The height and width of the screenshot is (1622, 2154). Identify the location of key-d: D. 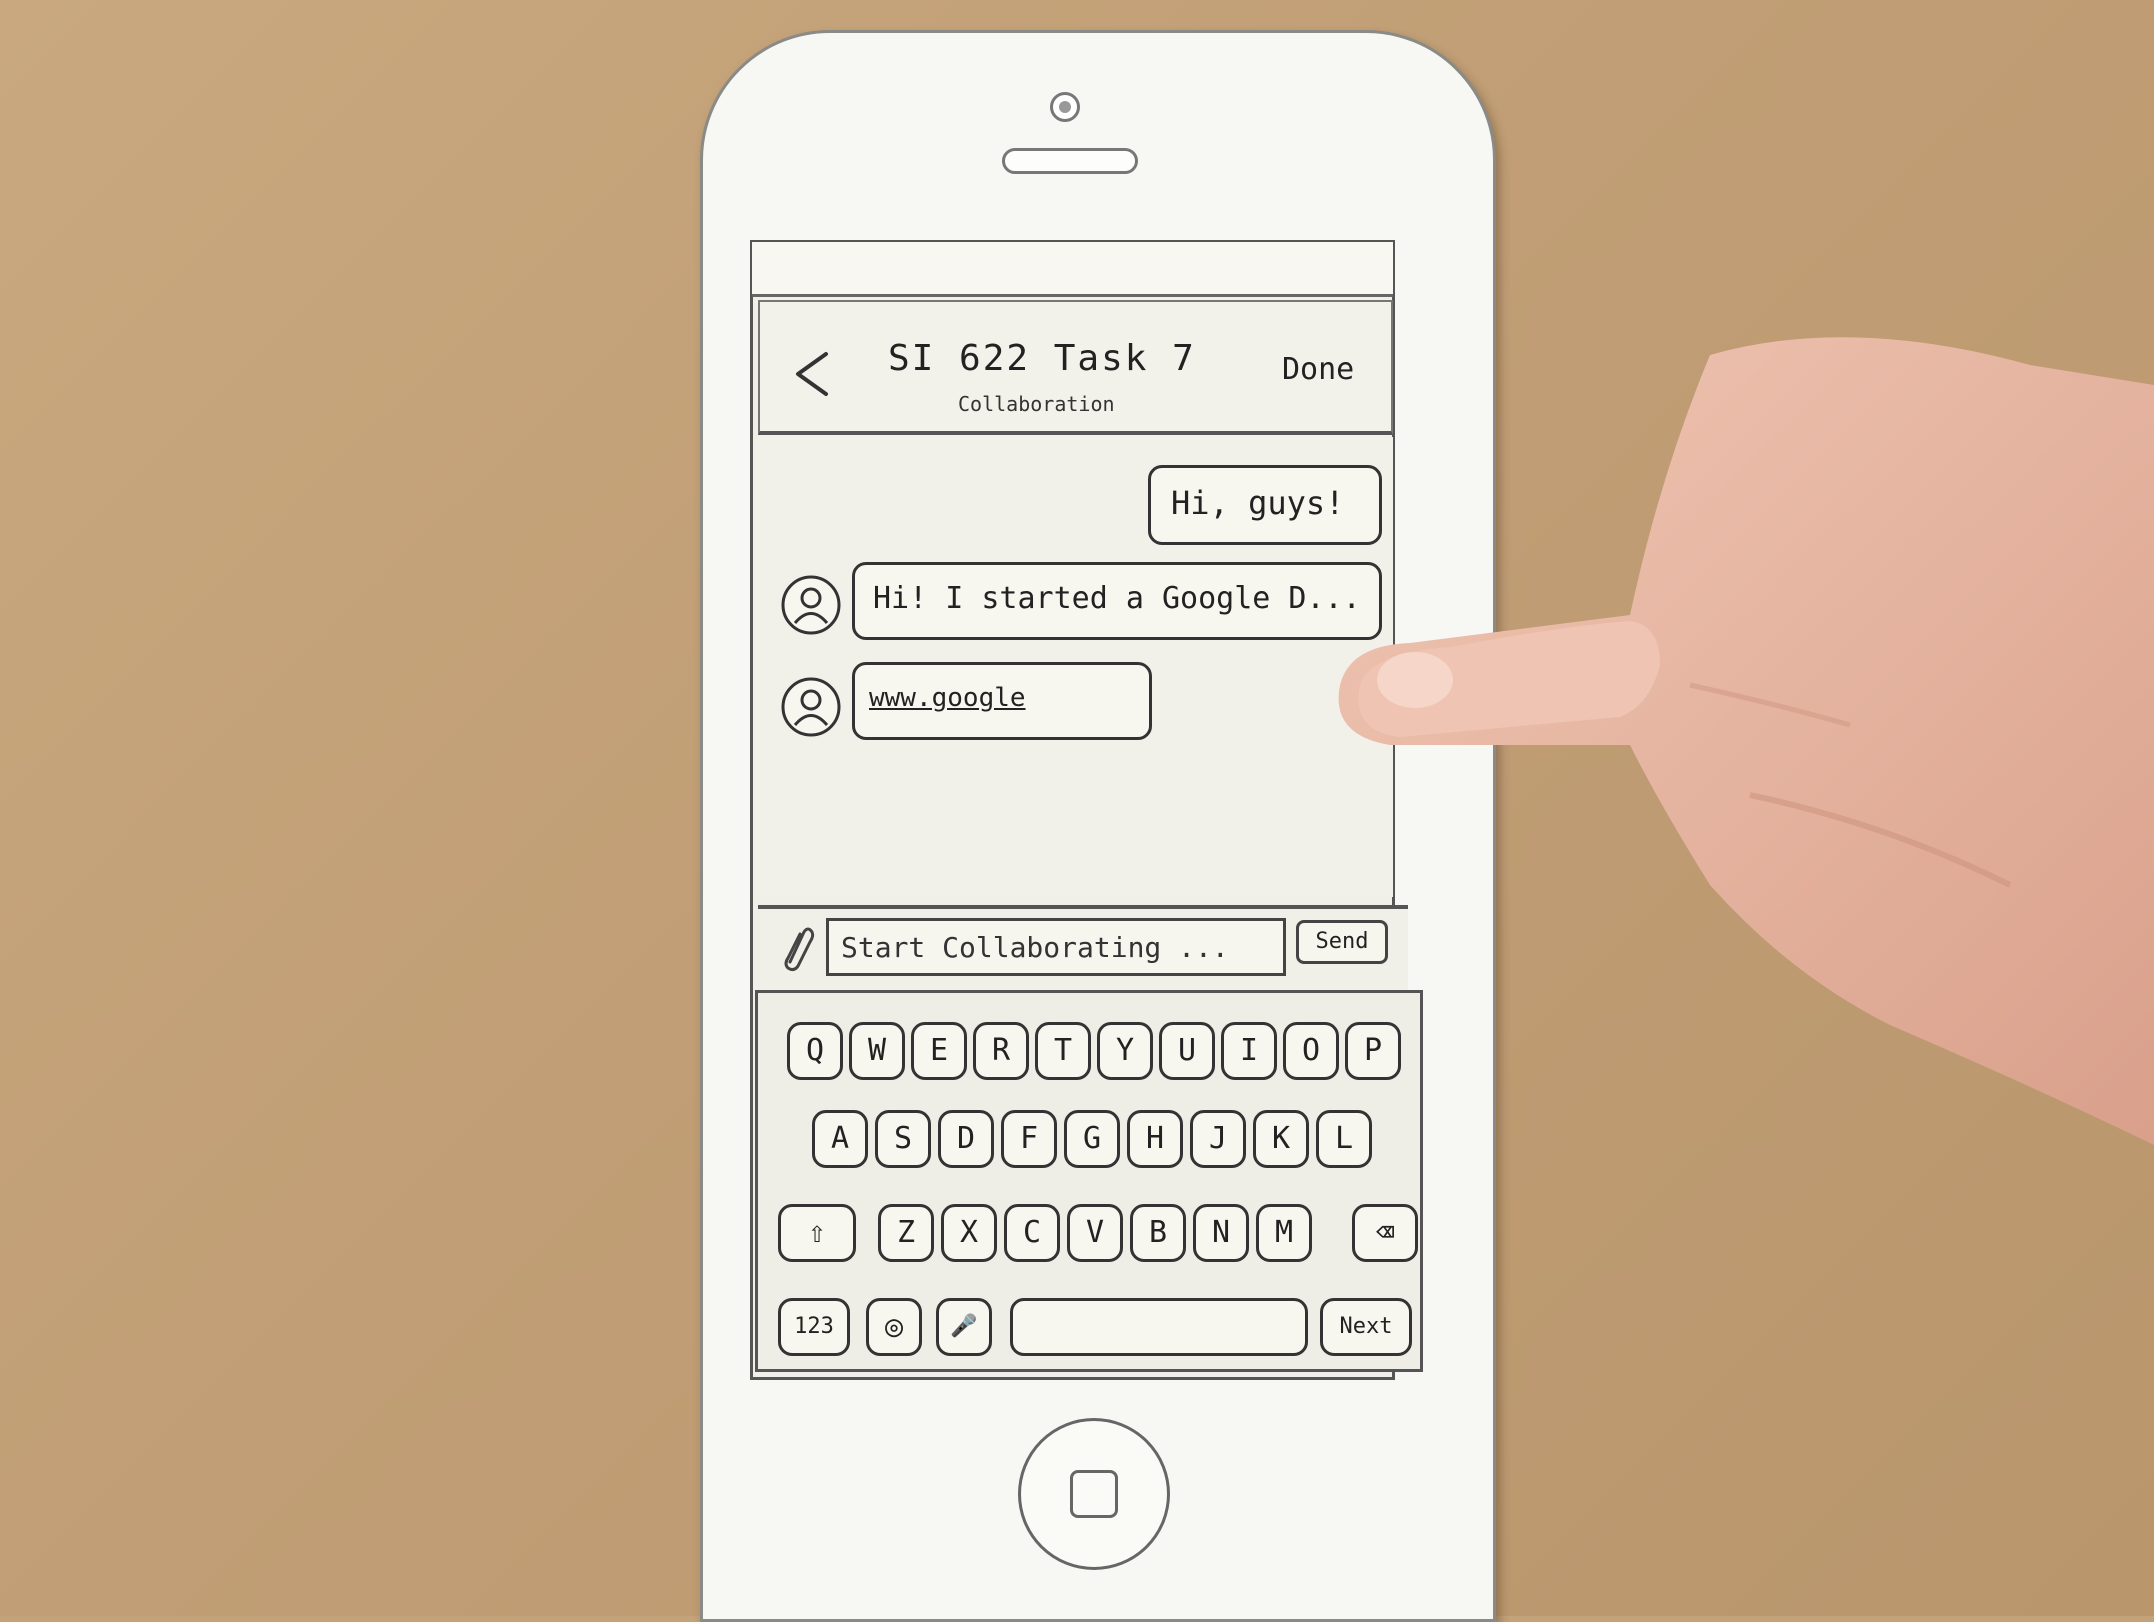
(966, 1139).